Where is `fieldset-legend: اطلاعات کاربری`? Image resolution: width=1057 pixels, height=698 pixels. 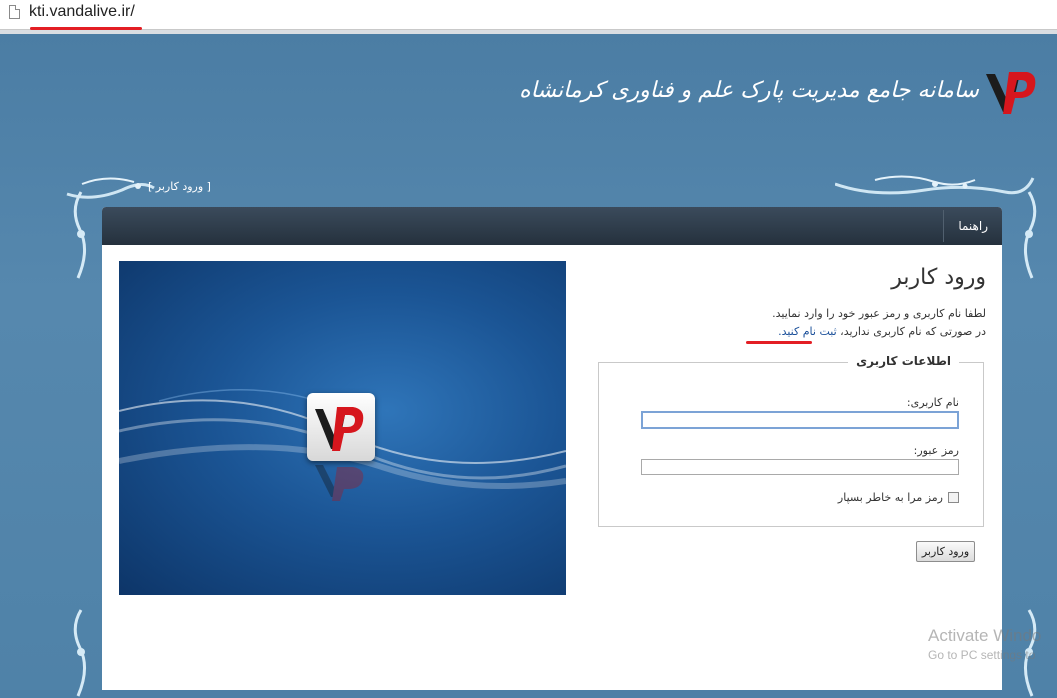
fieldset-legend: اطلاعات کاربری is located at coordinates (903, 361).